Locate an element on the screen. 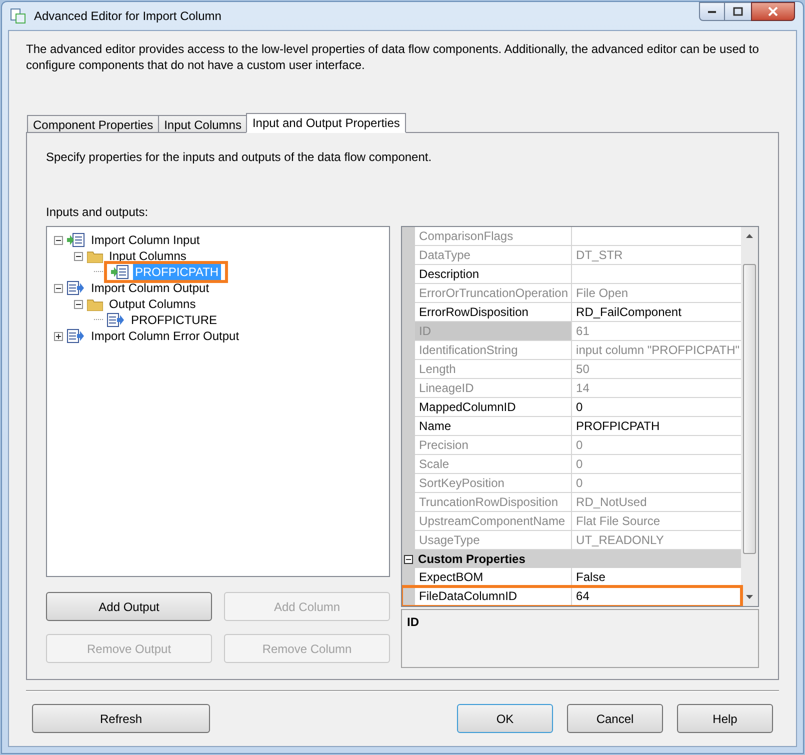 The image size is (805, 755). property-name: ErrorRowDisposition is located at coordinates (493, 312).